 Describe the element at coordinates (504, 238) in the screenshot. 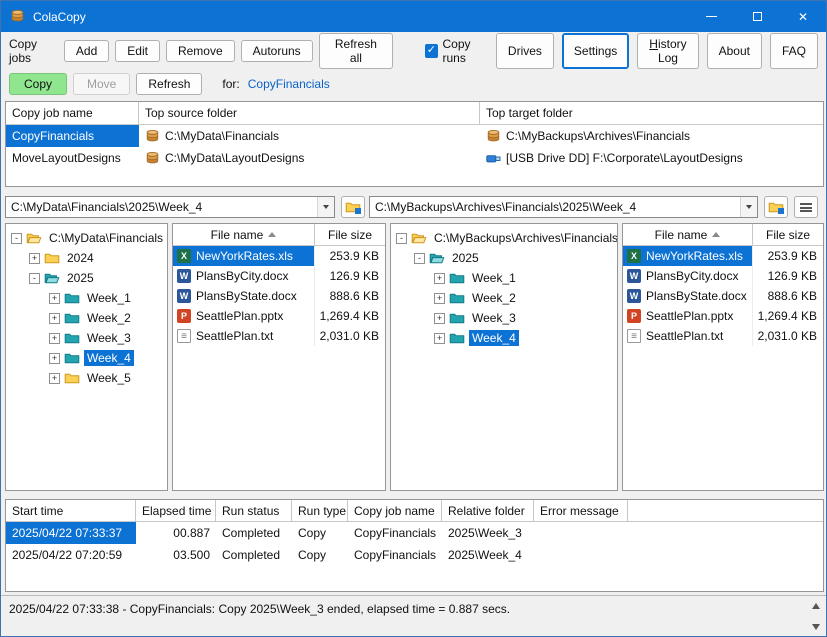

I see `tree-node: - C:\MyBackups\Archives\Financials` at that location.